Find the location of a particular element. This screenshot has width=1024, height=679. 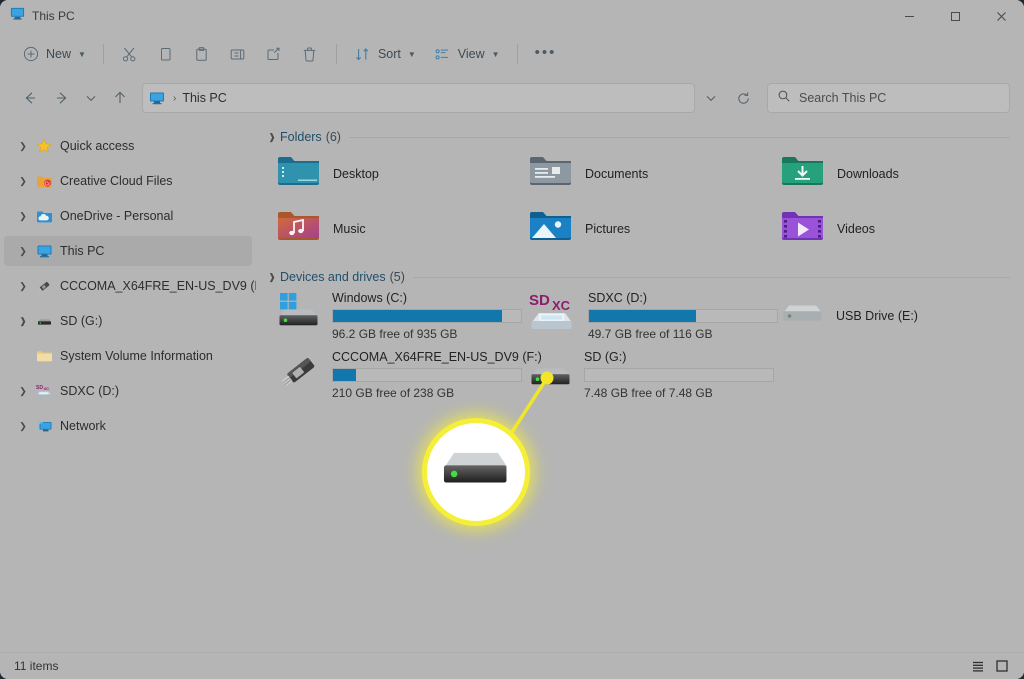

drives-group-title: Devices and drives is located at coordinates (333, 277).